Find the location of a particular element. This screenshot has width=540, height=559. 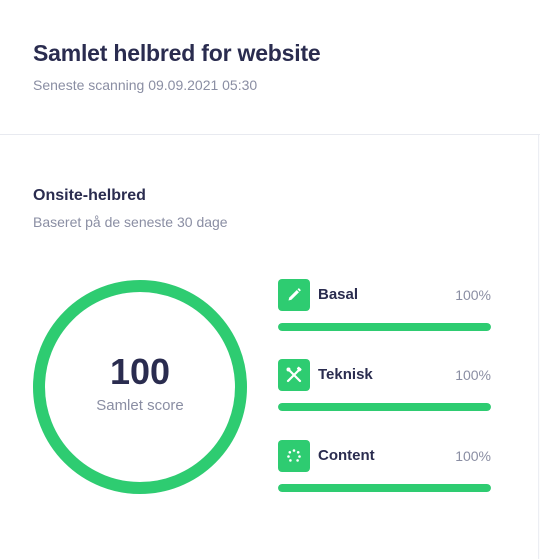

metric-name: Basal is located at coordinates (338, 294).